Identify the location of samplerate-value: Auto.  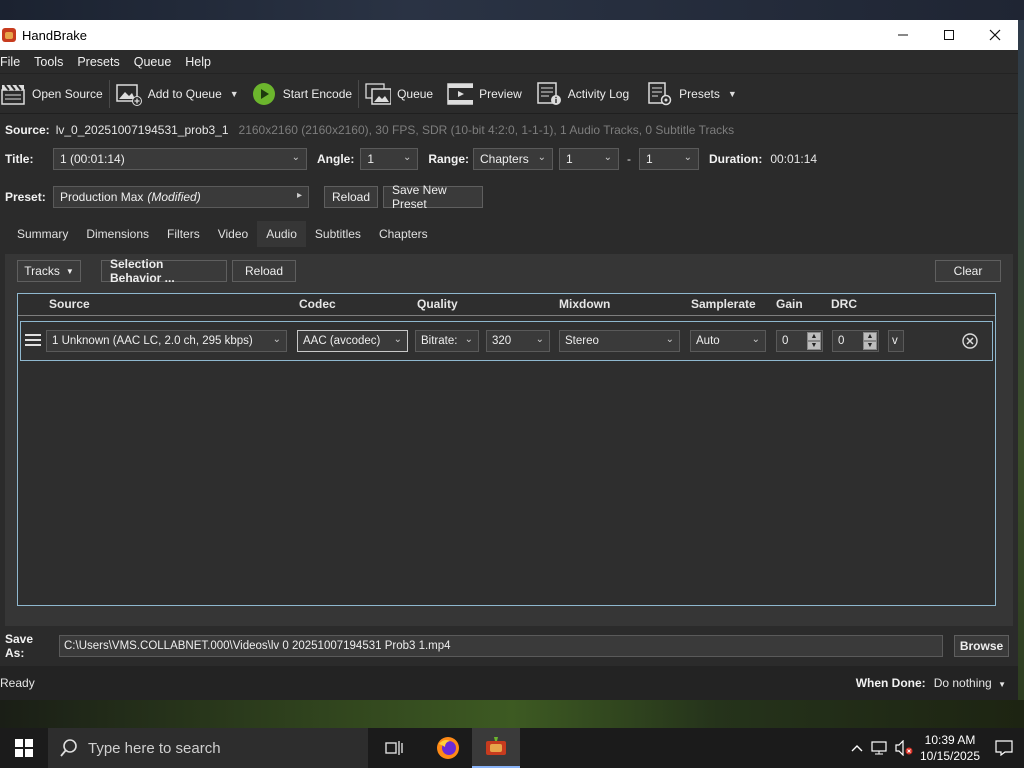
(708, 341).